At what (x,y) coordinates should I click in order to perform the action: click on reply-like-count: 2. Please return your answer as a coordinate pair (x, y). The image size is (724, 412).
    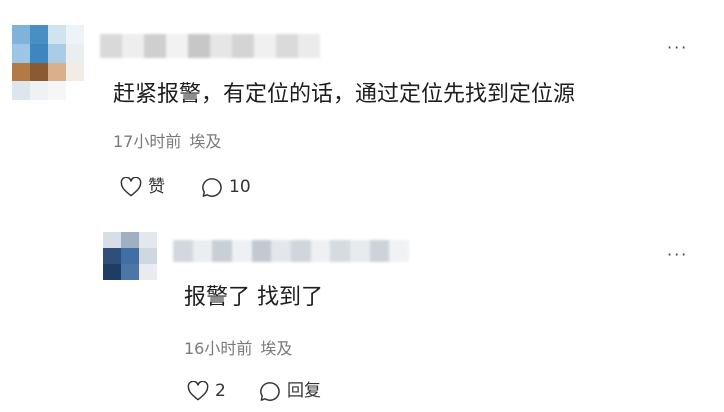
    Looking at the image, I should click on (220, 390).